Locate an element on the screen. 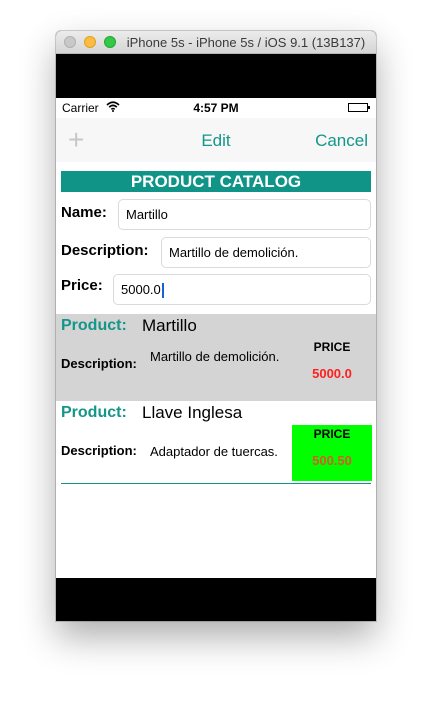 This screenshot has height=702, width=432. price-field: 5000.0 is located at coordinates (242, 289).